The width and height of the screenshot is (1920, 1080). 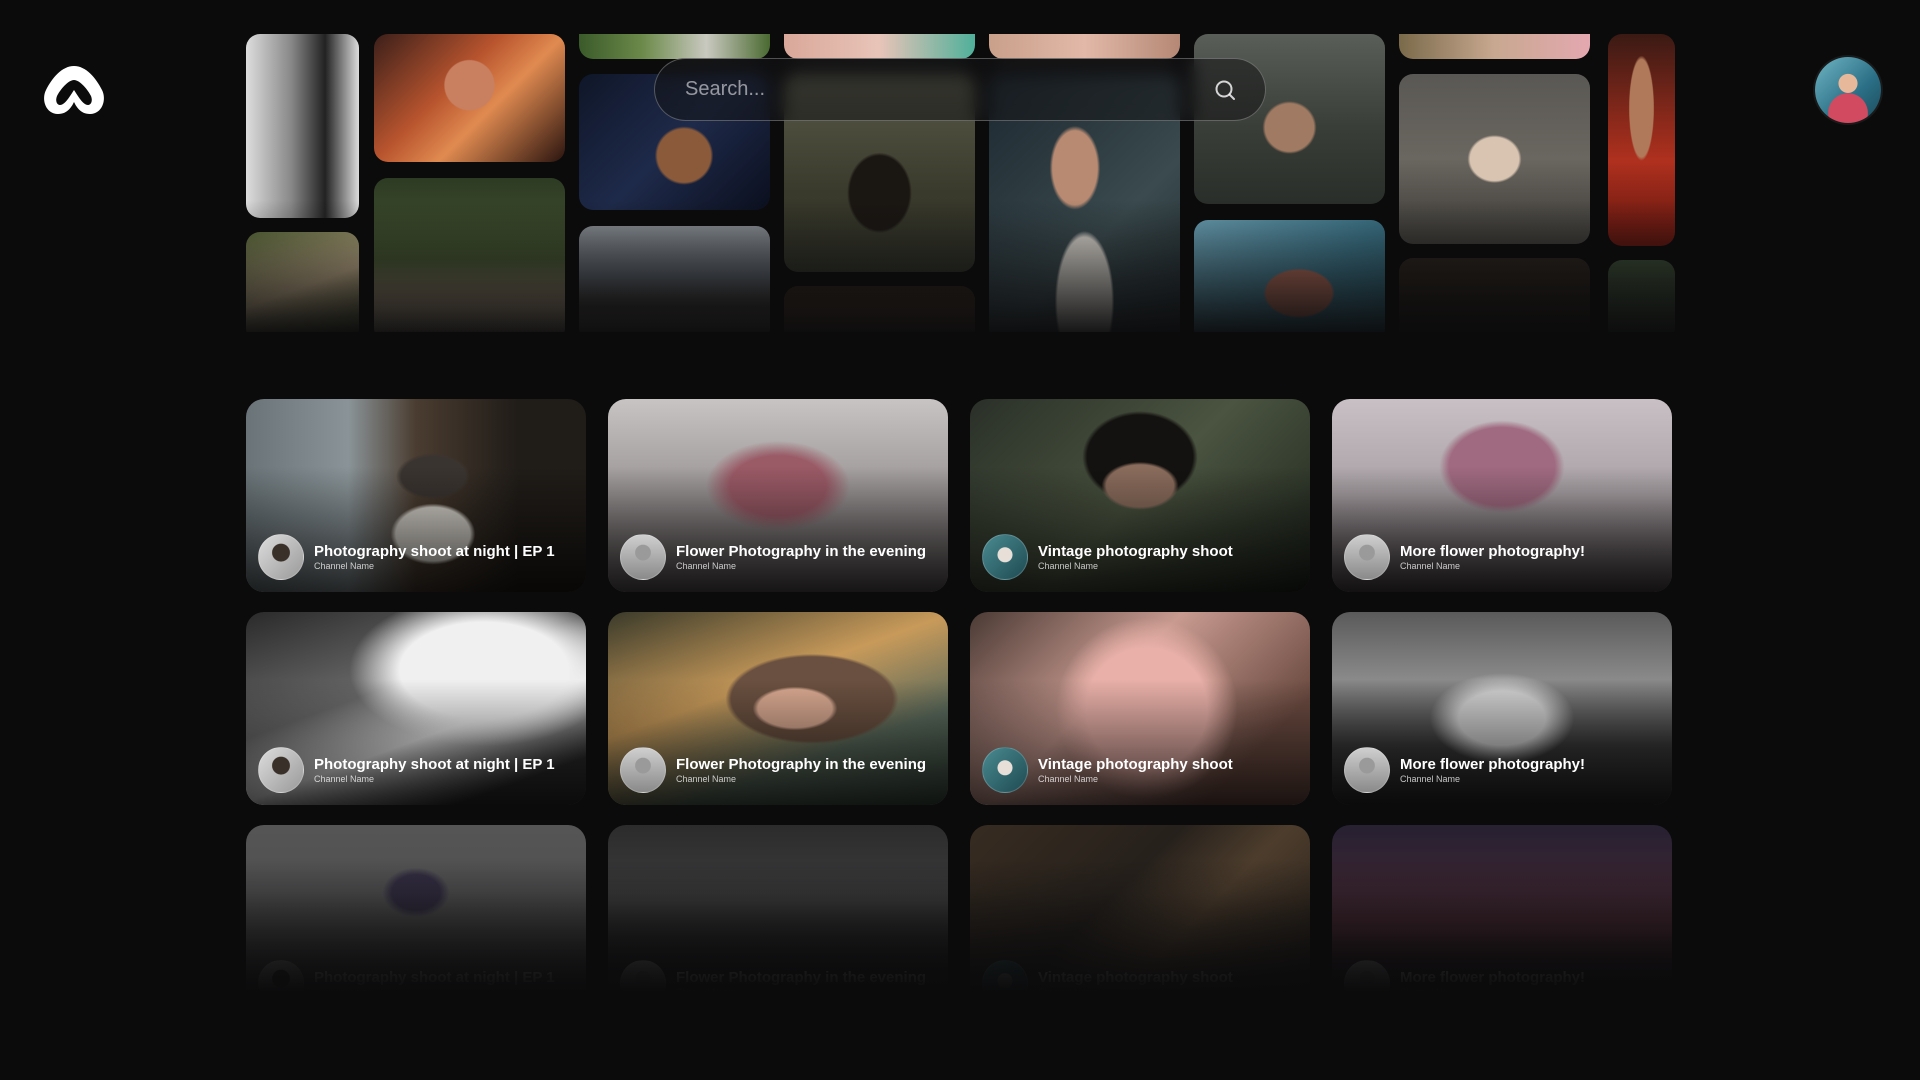 I want to click on search-icon, so click(x=1225, y=90).